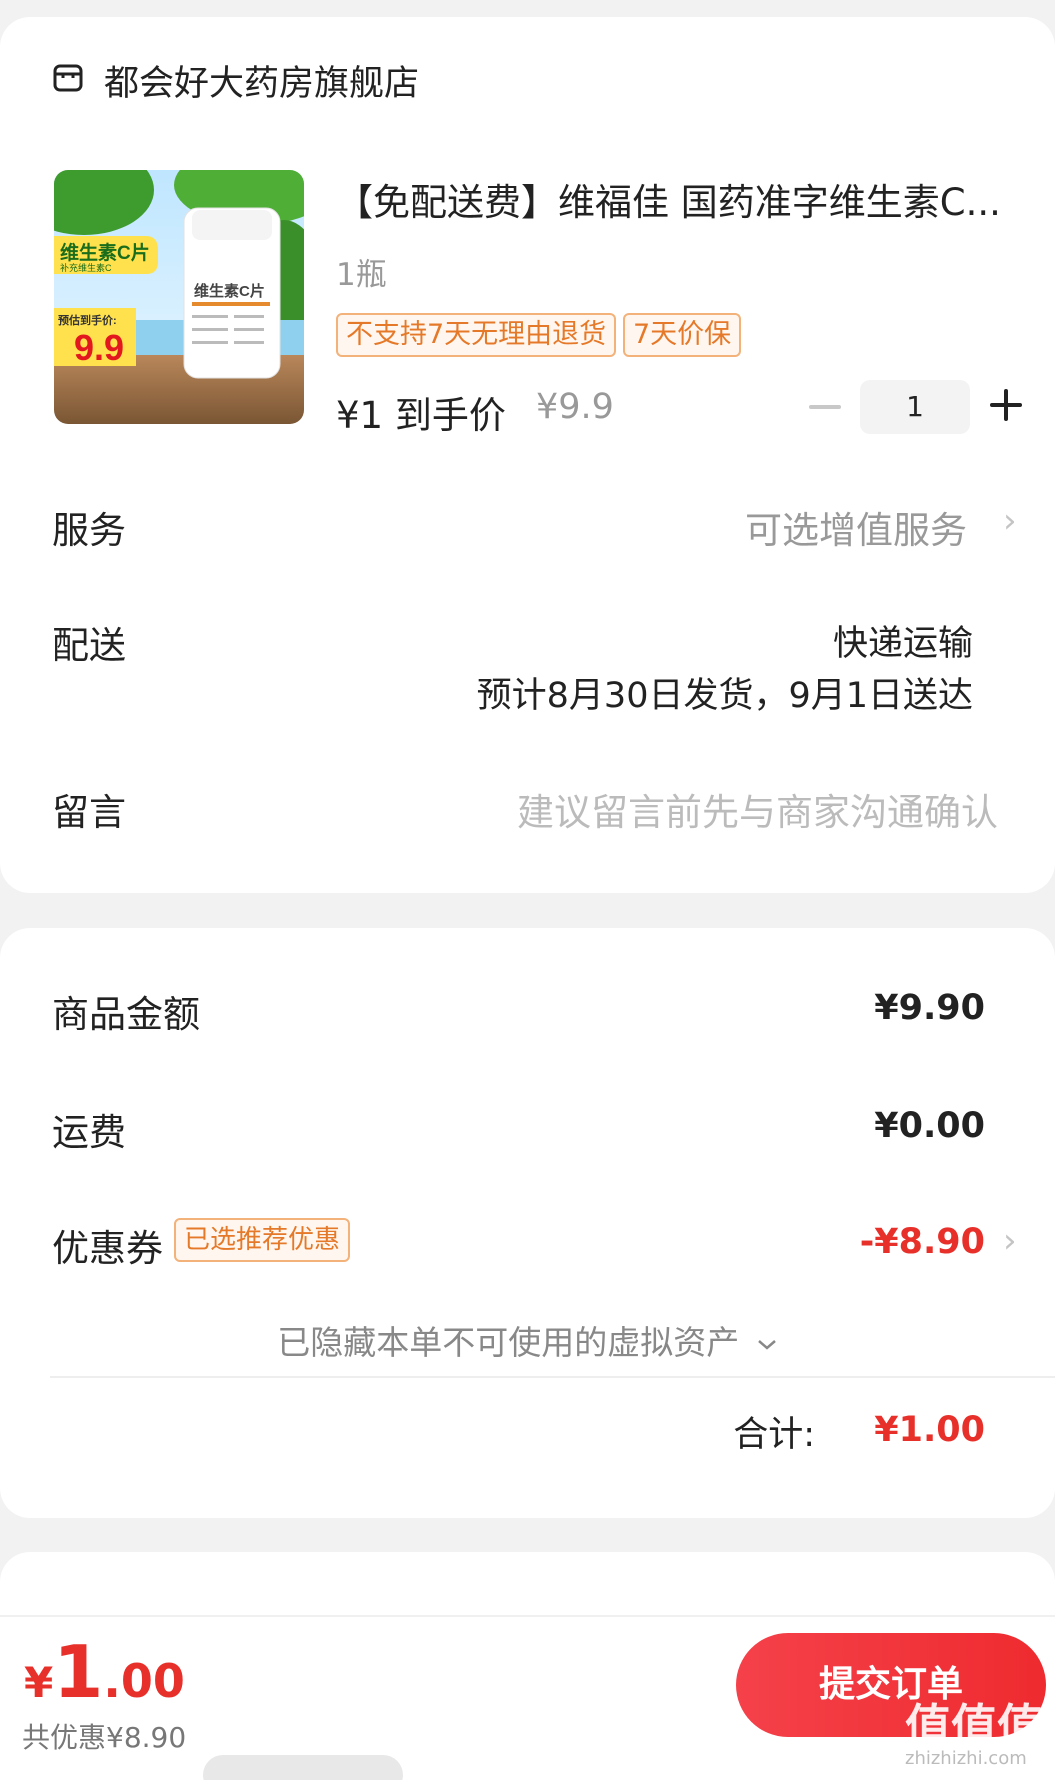  I want to click on hidden-assets-toggle: 已隐藏本单不可使用的虚拟资产, so click(527, 1340).